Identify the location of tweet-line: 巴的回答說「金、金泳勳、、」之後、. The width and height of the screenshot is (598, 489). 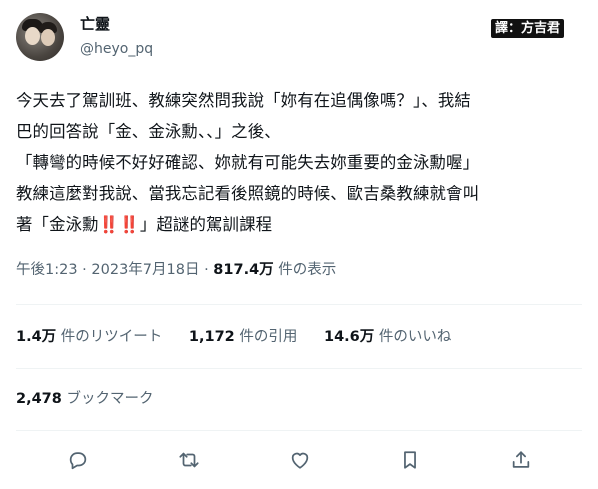
(148, 131).